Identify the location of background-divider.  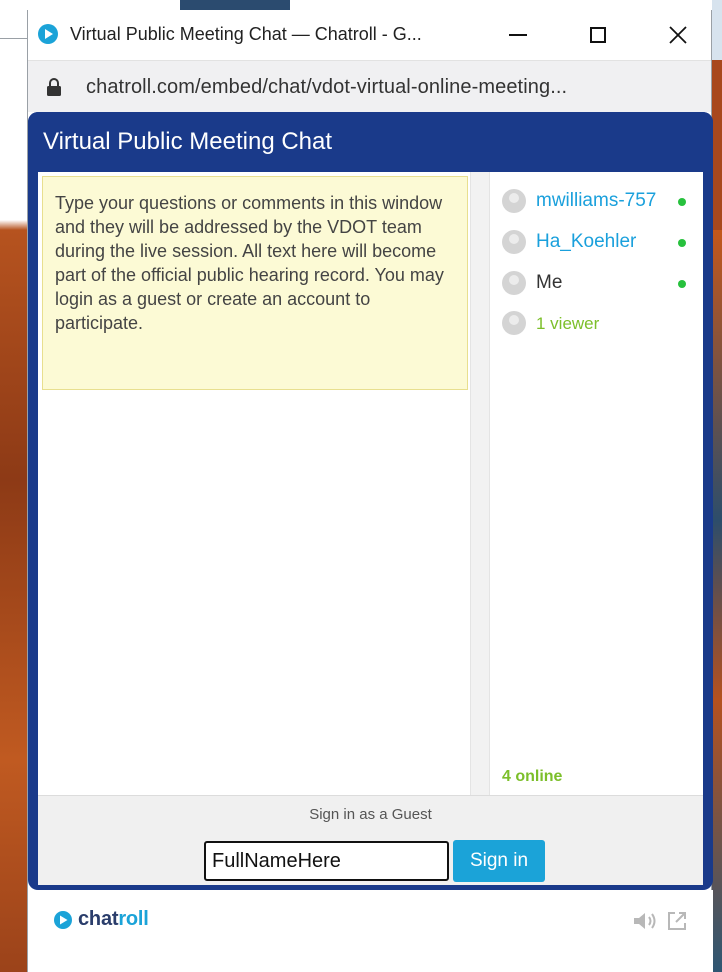
(13, 38).